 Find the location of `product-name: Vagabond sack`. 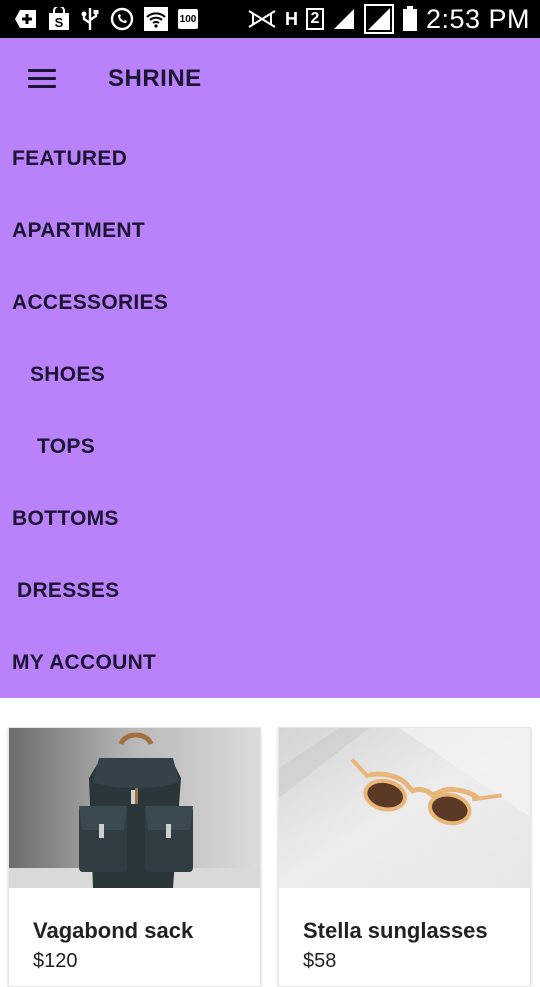

product-name: Vagabond sack is located at coordinates (113, 930).